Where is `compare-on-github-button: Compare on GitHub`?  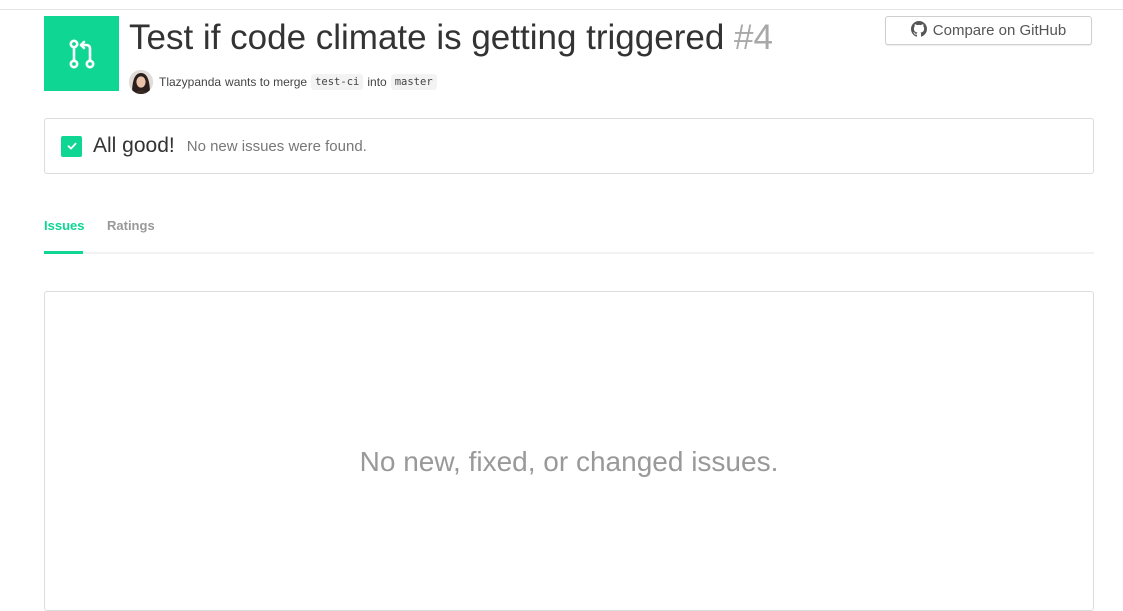
compare-on-github-button: Compare on GitHub is located at coordinates (988, 30).